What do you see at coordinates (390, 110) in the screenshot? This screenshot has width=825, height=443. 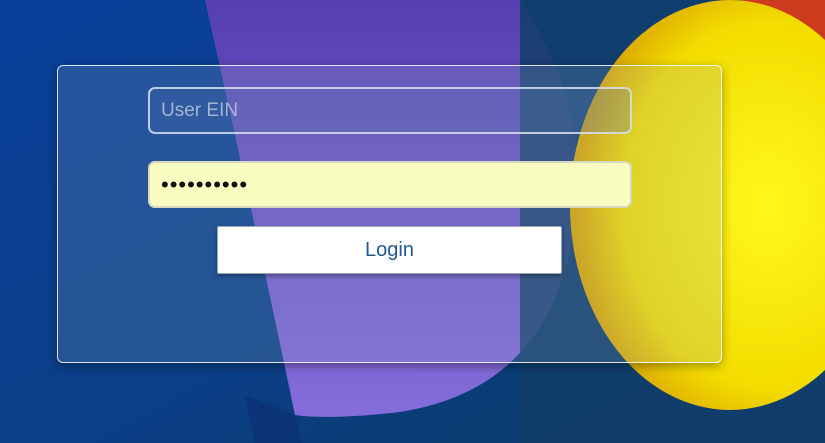 I see `user-ein-input` at bounding box center [390, 110].